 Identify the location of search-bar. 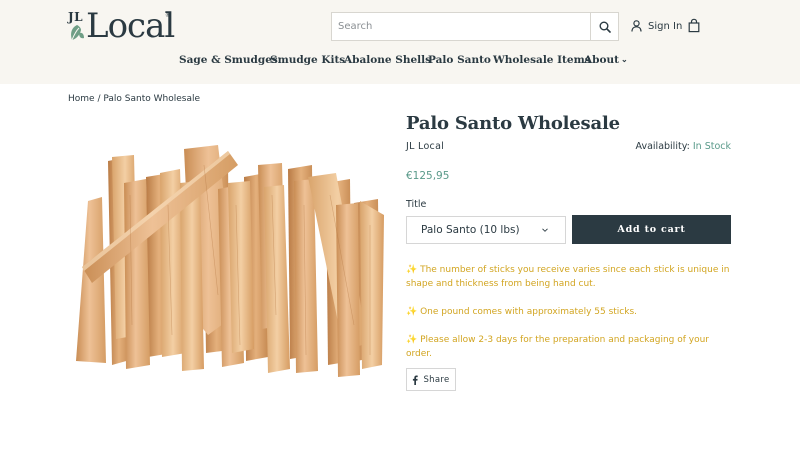
(475, 26).